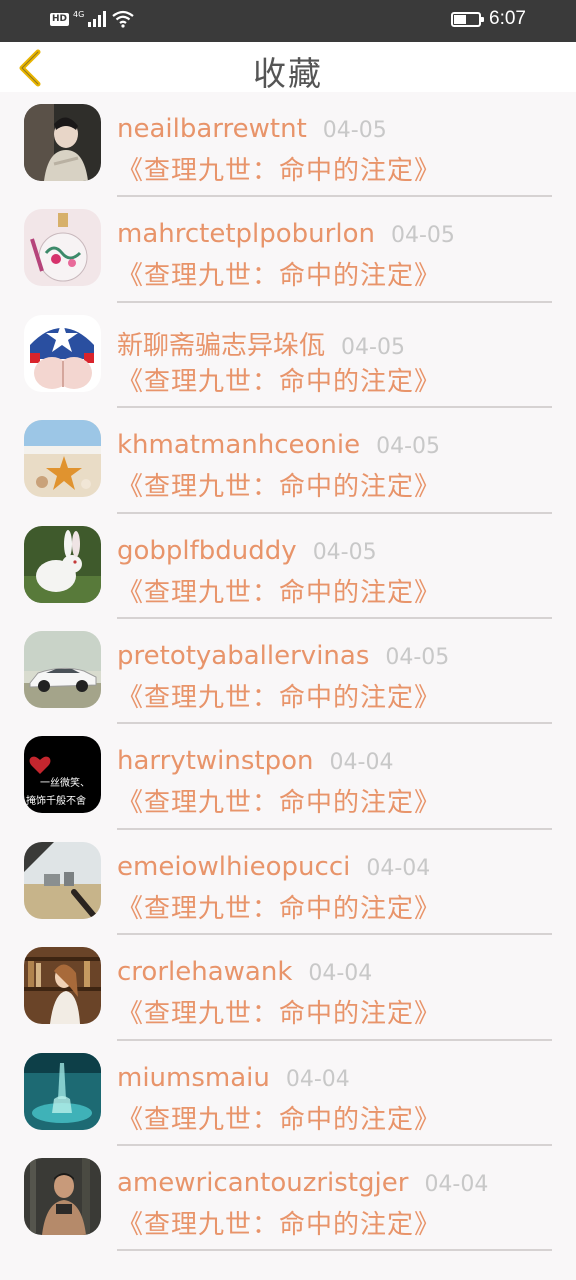 This screenshot has width=576, height=1280. I want to click on name-row: khmatmanhceonie 04-05, so click(278, 445).